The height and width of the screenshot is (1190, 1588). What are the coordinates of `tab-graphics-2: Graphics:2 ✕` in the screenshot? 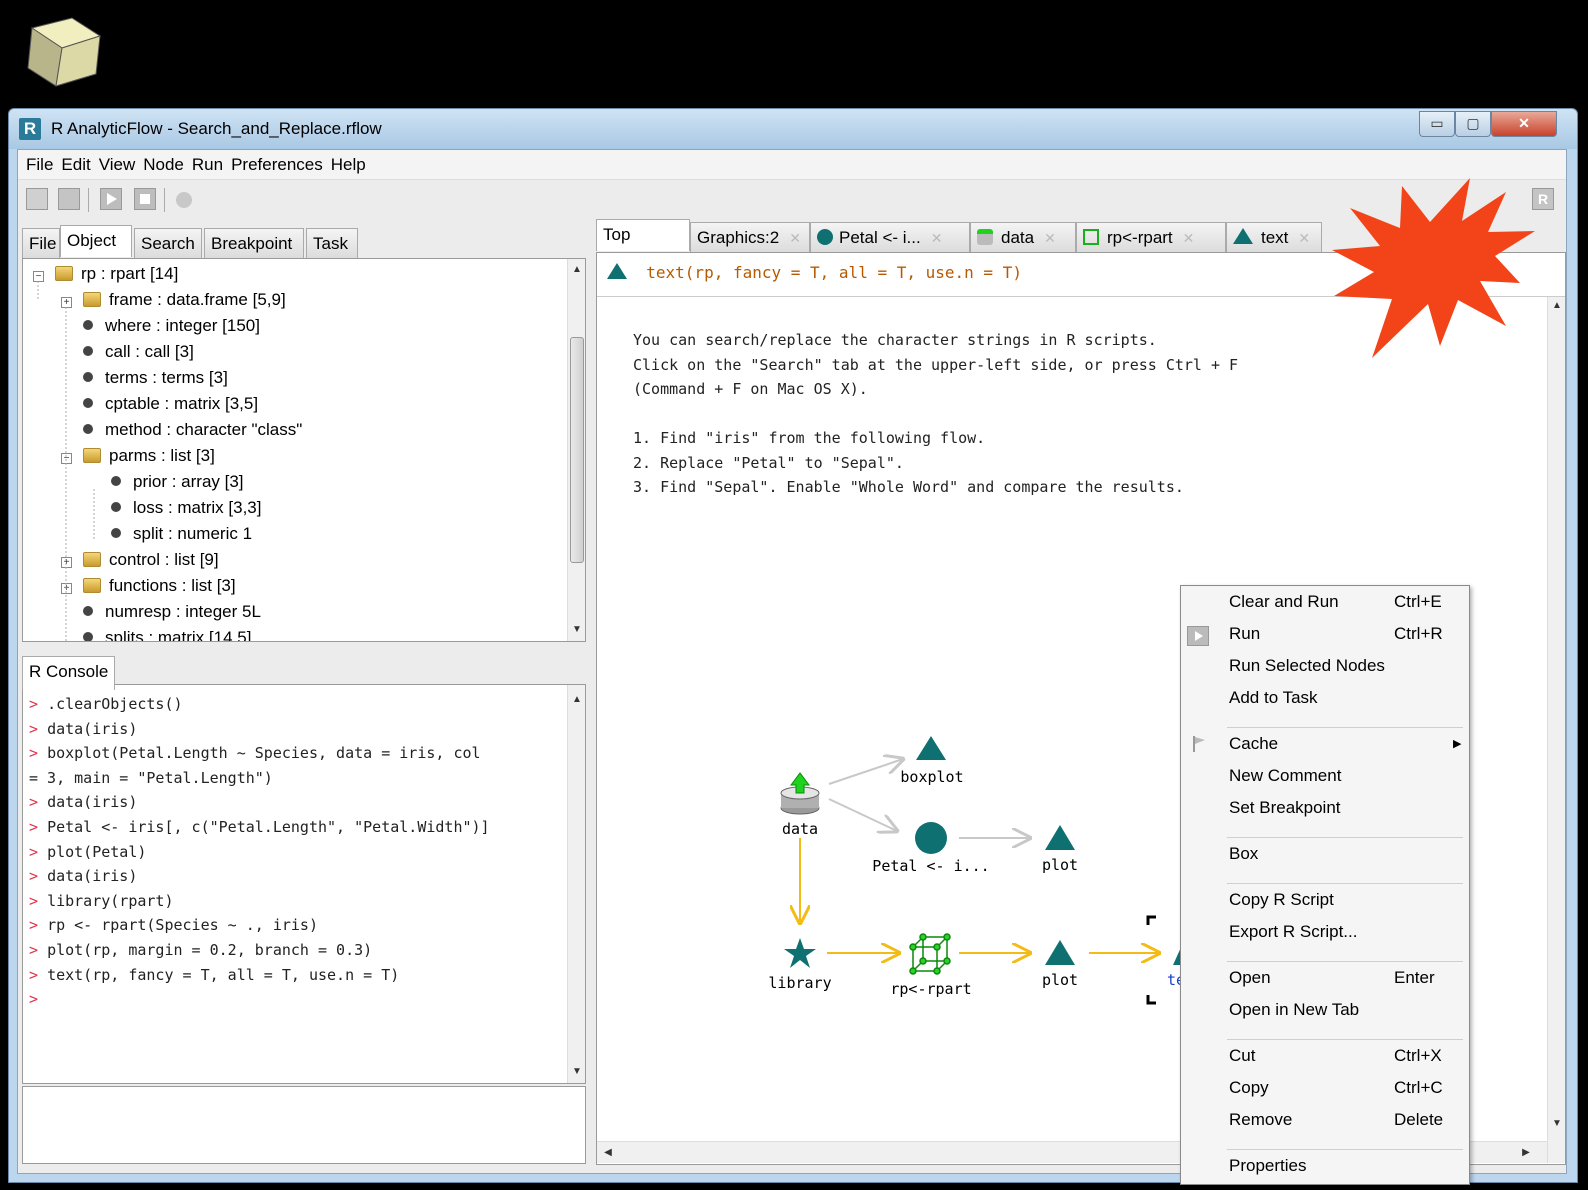 It's located at (750, 237).